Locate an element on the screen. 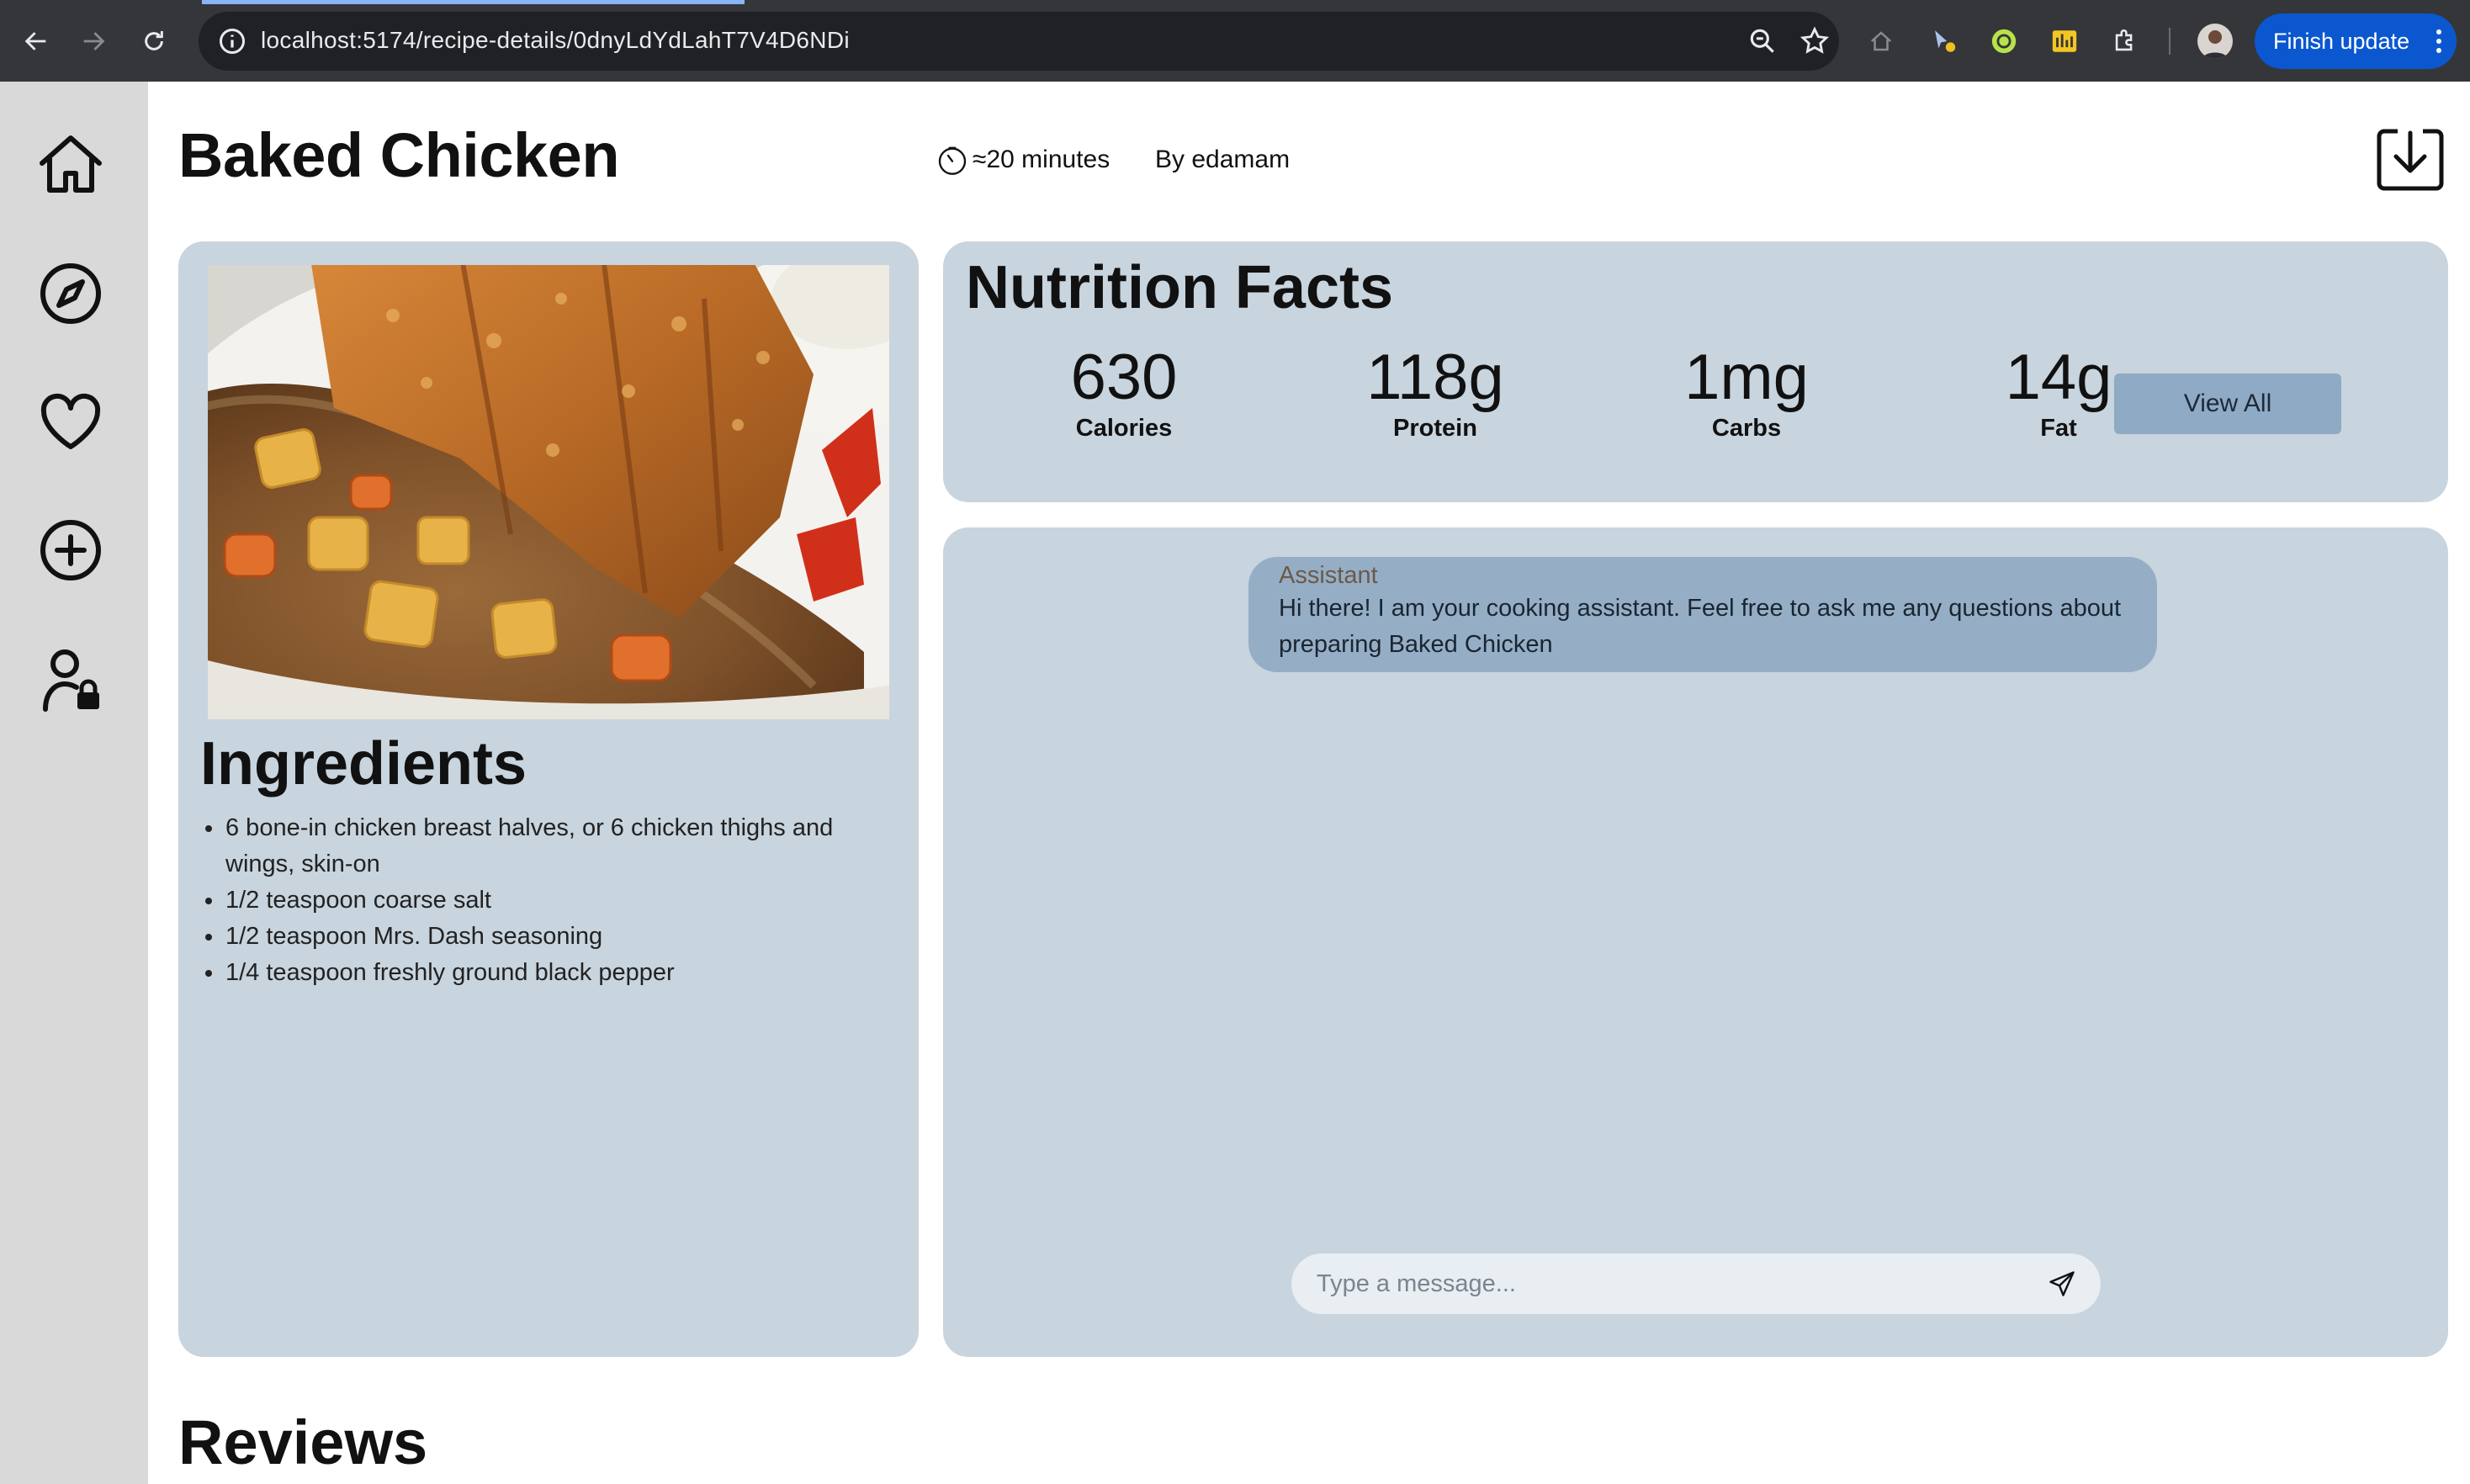  extension-chart-icon is located at coordinates (2064, 41).